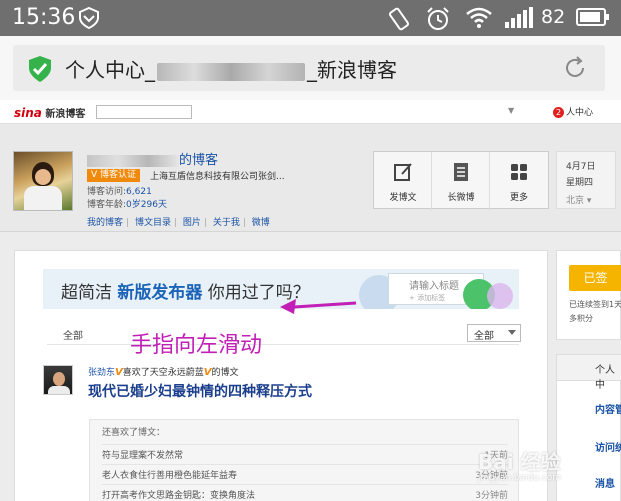 The width and height of the screenshot is (621, 501). I want to click on personal-center-card: 个人中 内容管 访问统 消息, so click(588, 427).